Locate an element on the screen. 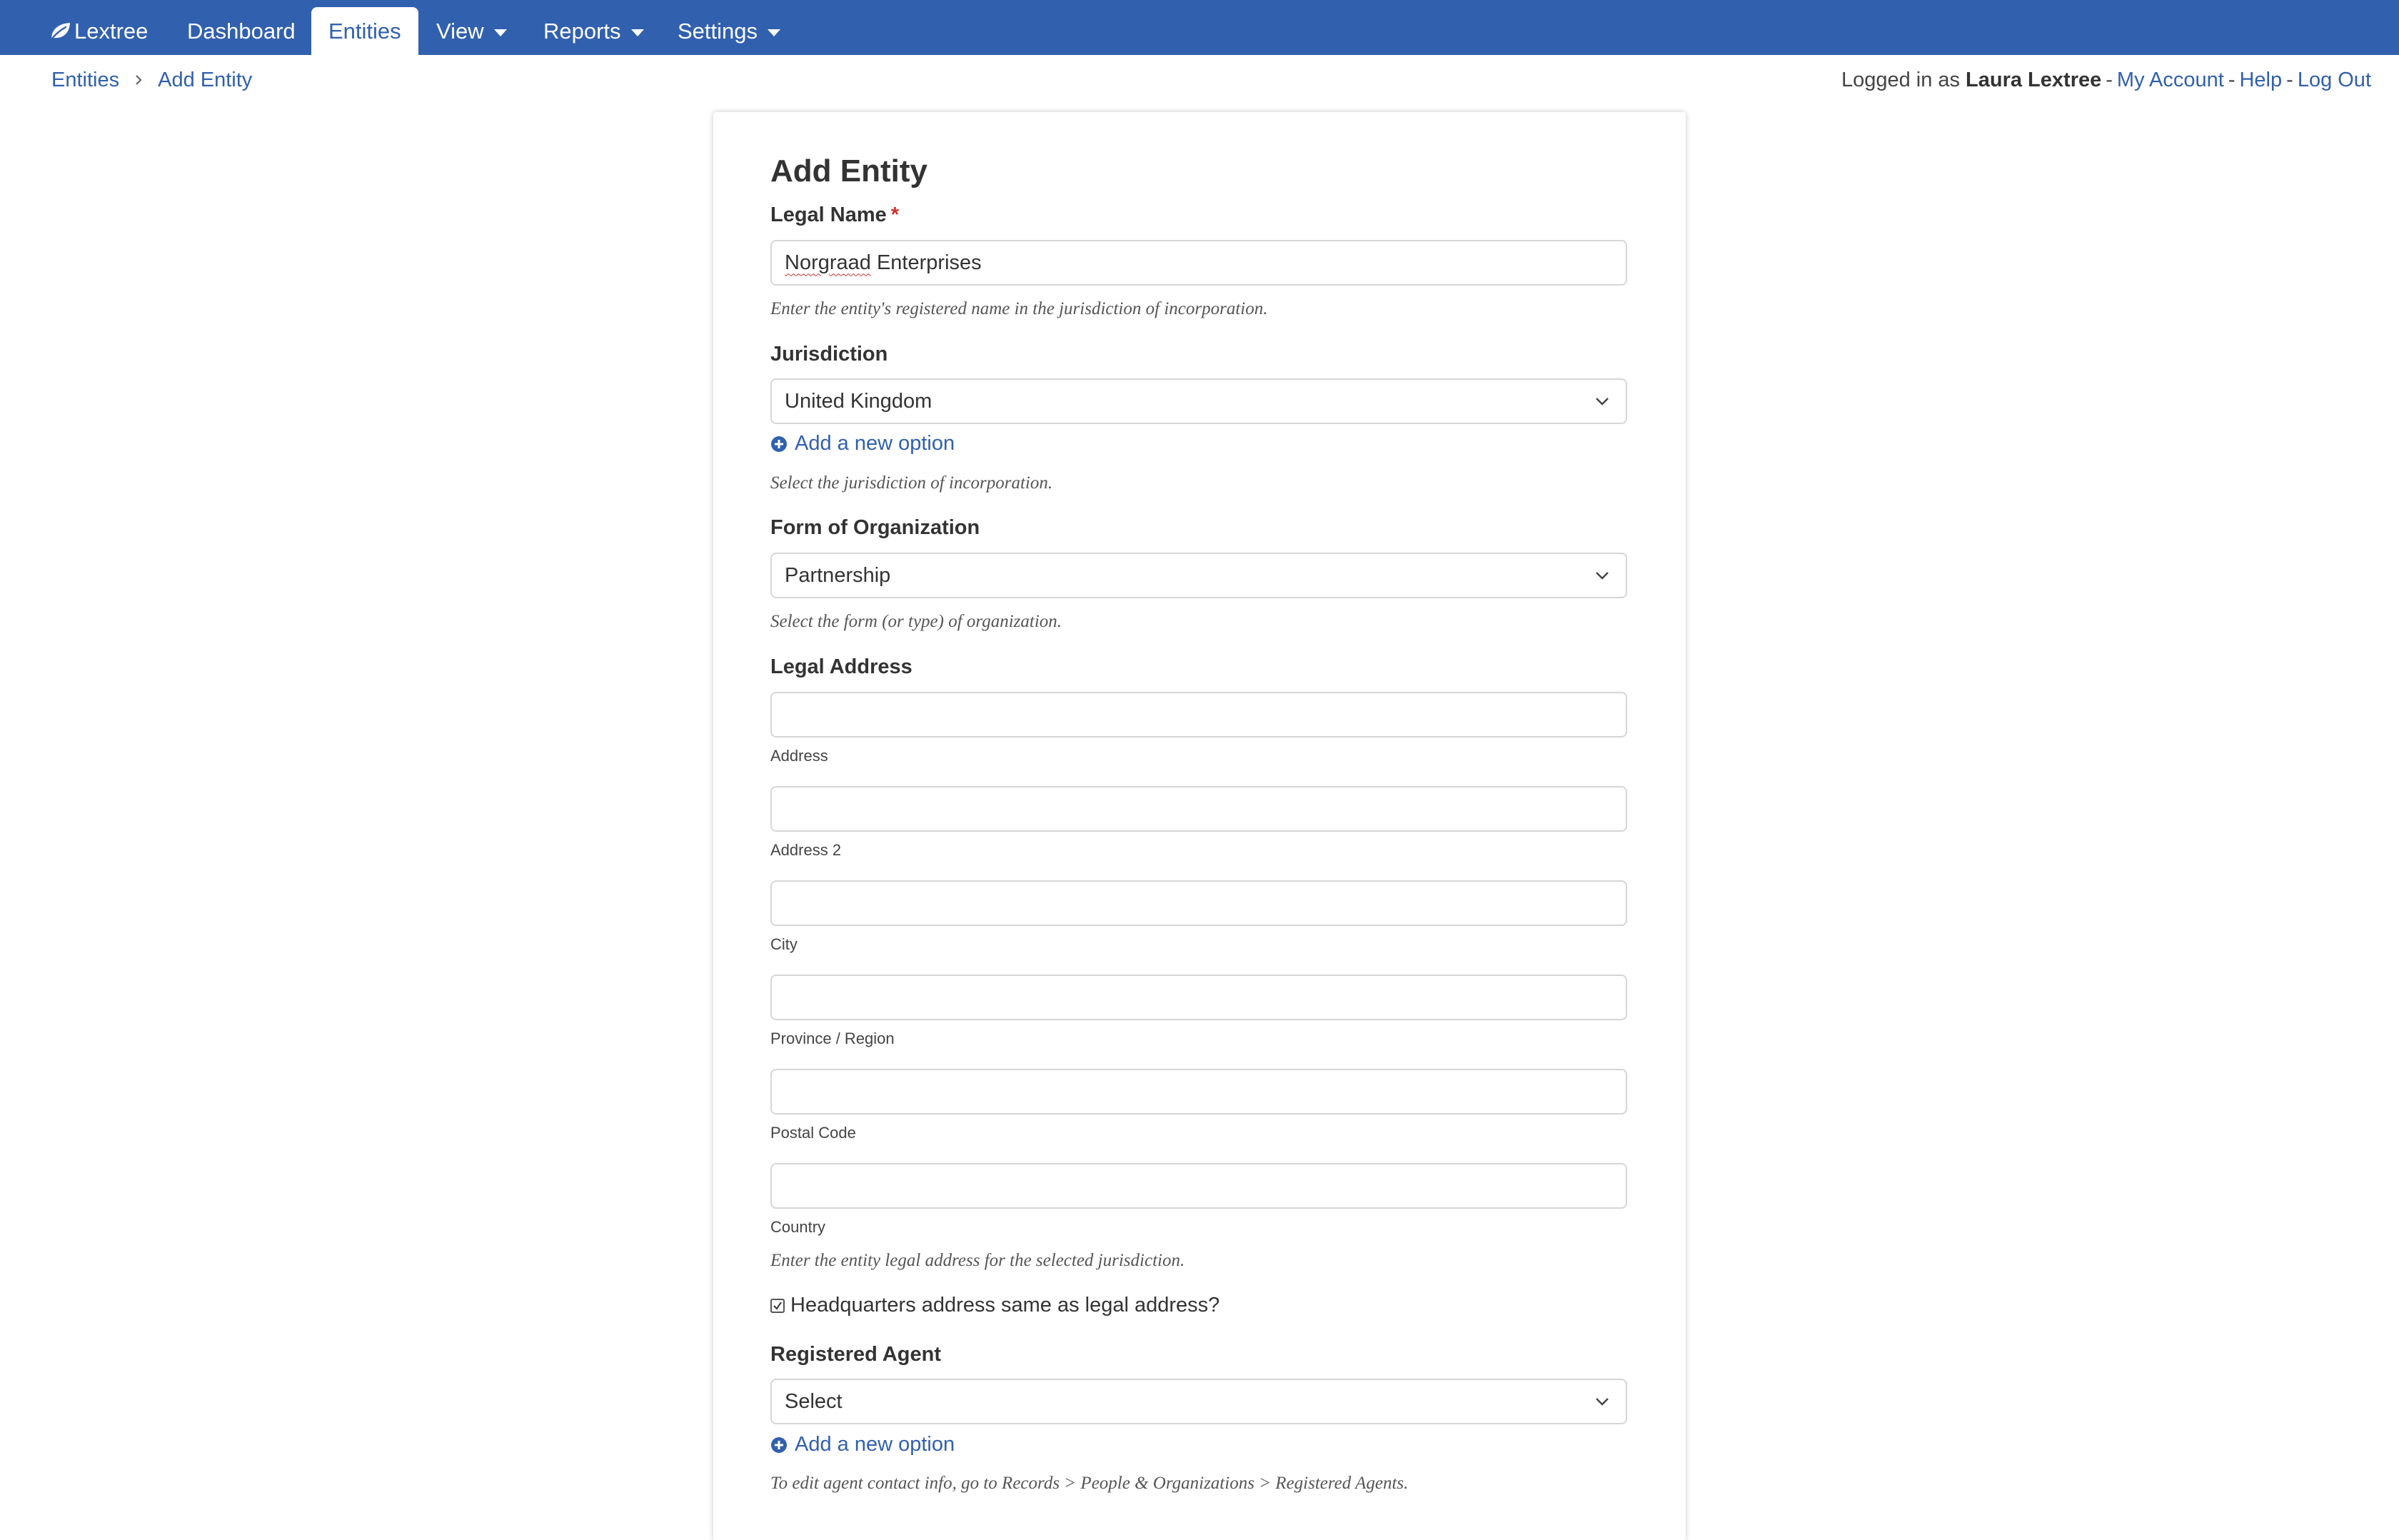 The height and width of the screenshot is (1540, 2399). city-input is located at coordinates (1198, 903).